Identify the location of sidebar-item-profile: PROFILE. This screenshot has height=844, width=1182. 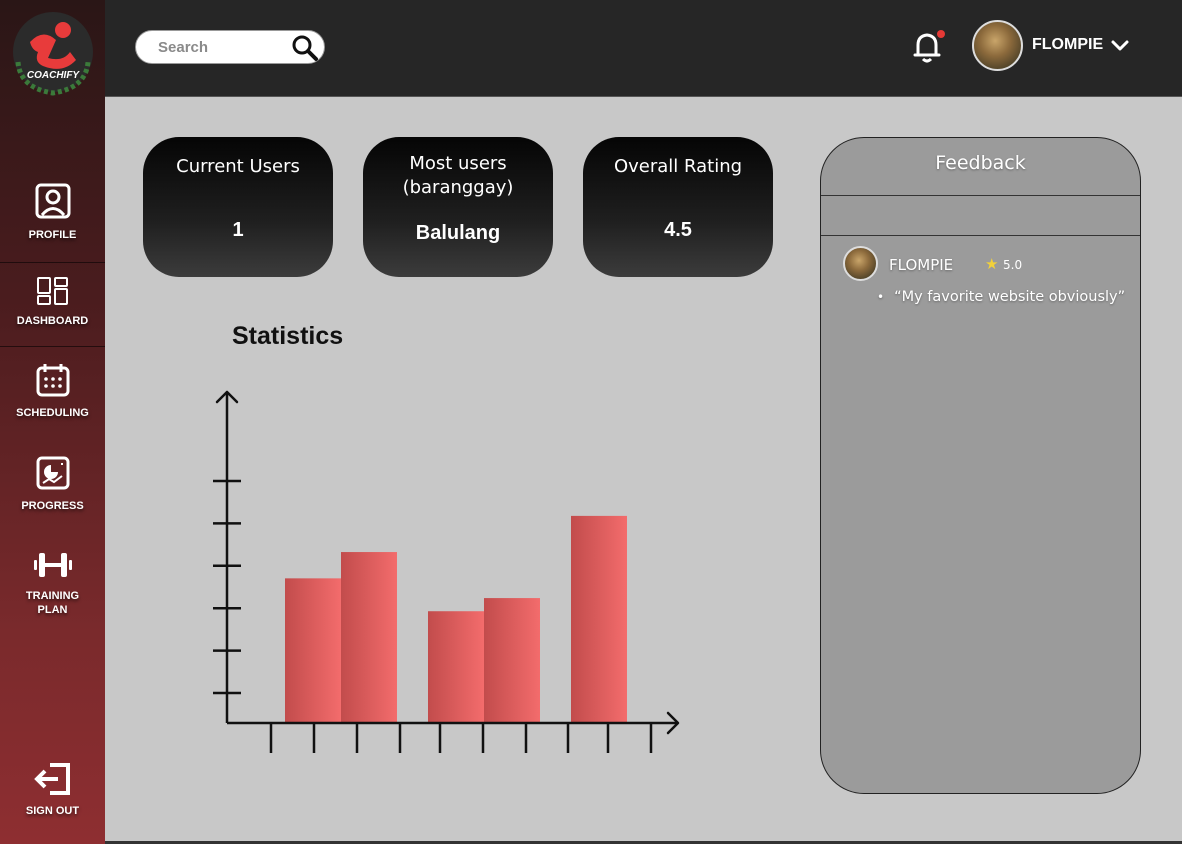
(52, 212).